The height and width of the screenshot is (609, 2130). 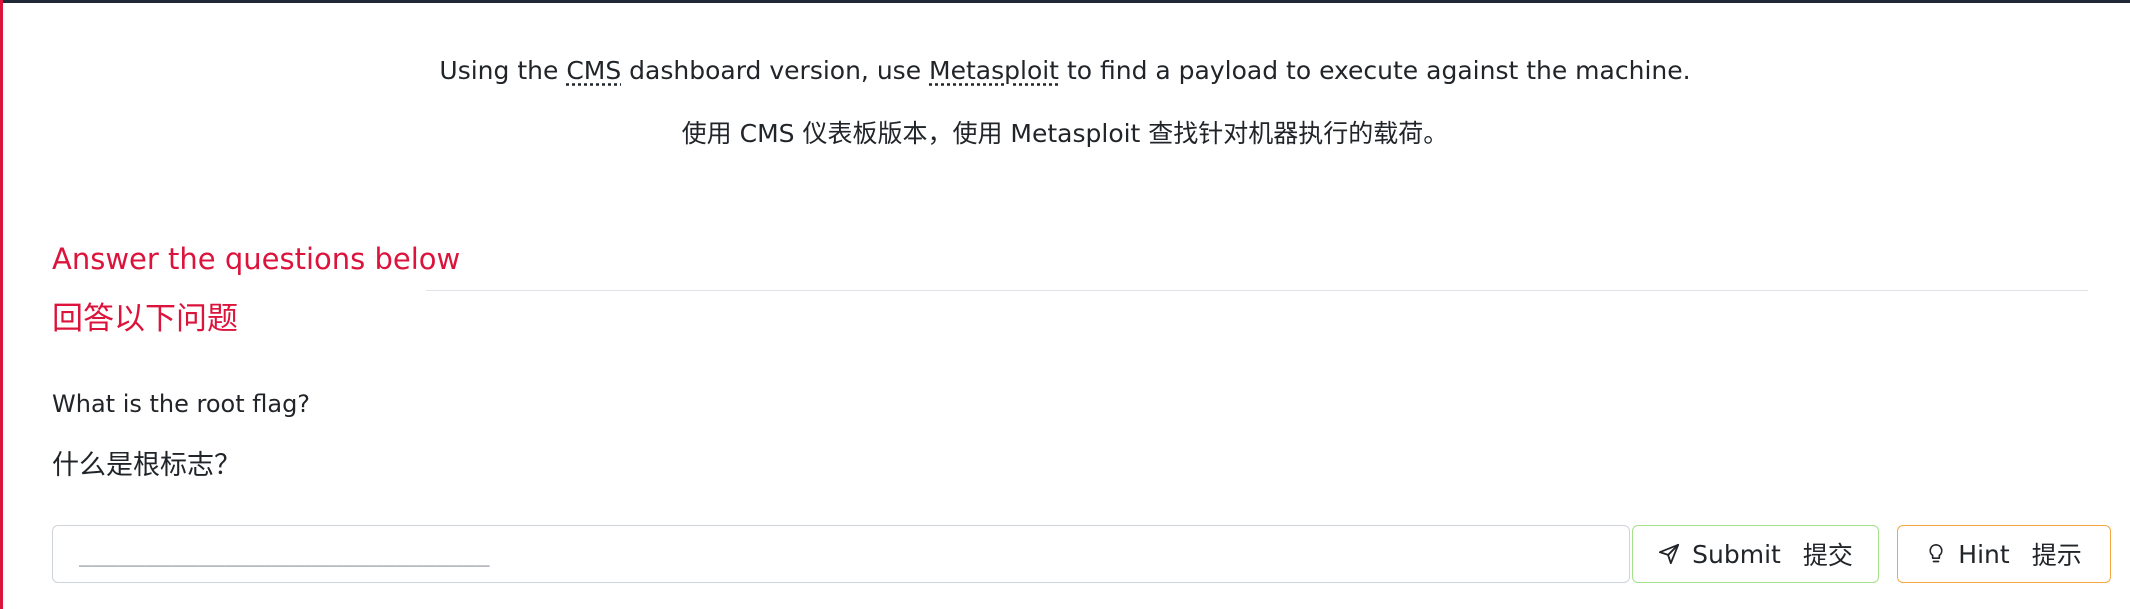 I want to click on hint-label: Hint, so click(x=1984, y=554).